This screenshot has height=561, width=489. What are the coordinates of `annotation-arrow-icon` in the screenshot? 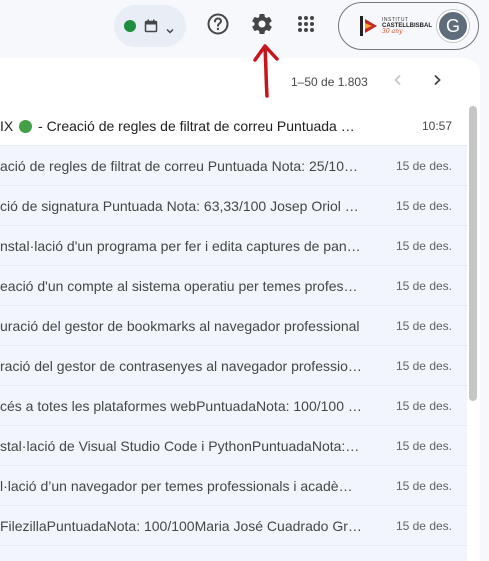 It's located at (266, 71).